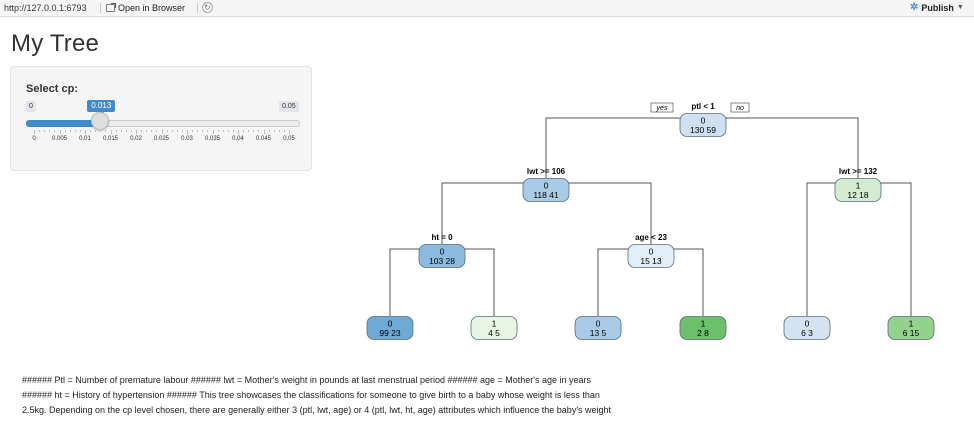 The image size is (974, 429). Describe the element at coordinates (101, 107) in the screenshot. I see `slider-value-label: 0.013` at that location.